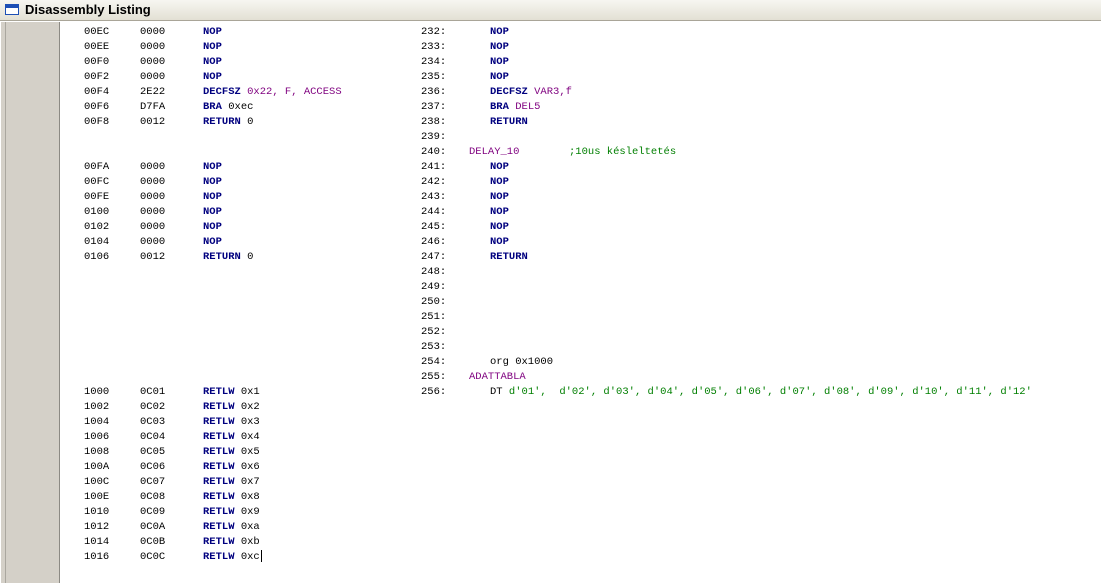 Image resolution: width=1101 pixels, height=583 pixels. I want to click on listing-row: 00F2 0000 NOP 235: NOP, so click(550, 77).